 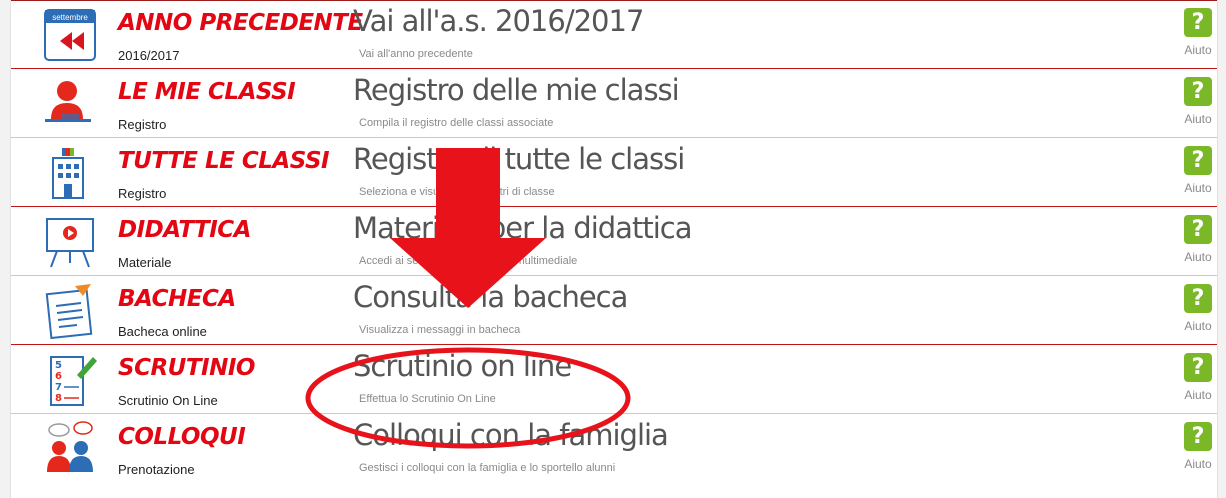 What do you see at coordinates (70, 17) in the screenshot?
I see `calendar-month-text: settembre` at bounding box center [70, 17].